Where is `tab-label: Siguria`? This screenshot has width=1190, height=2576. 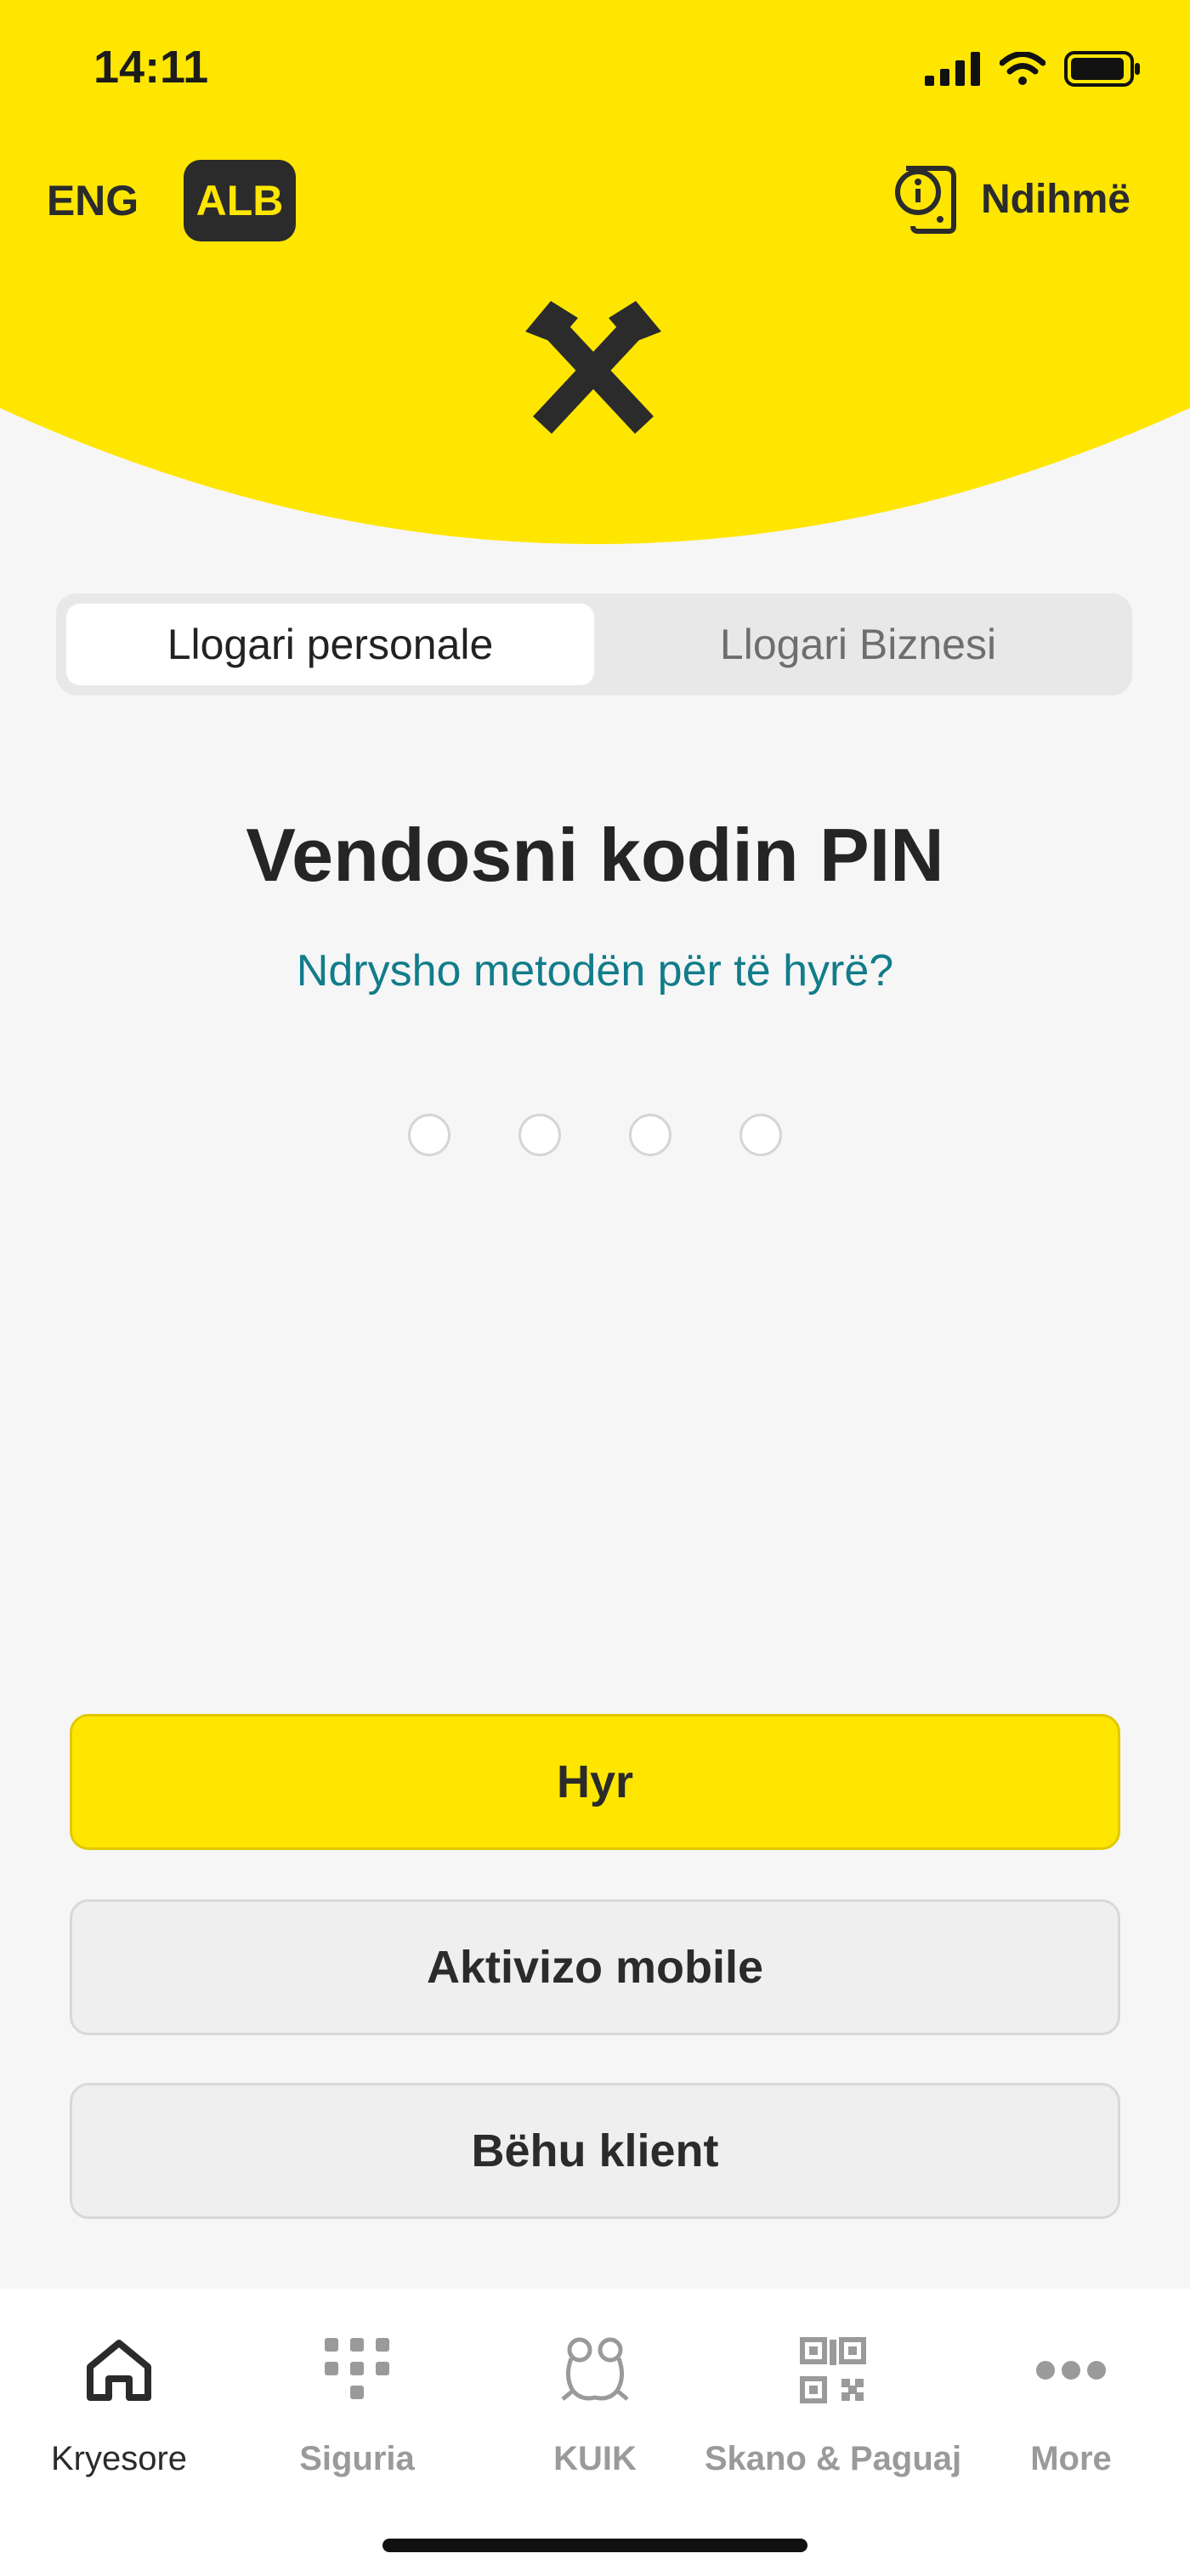
tab-label: Siguria is located at coordinates (357, 2459).